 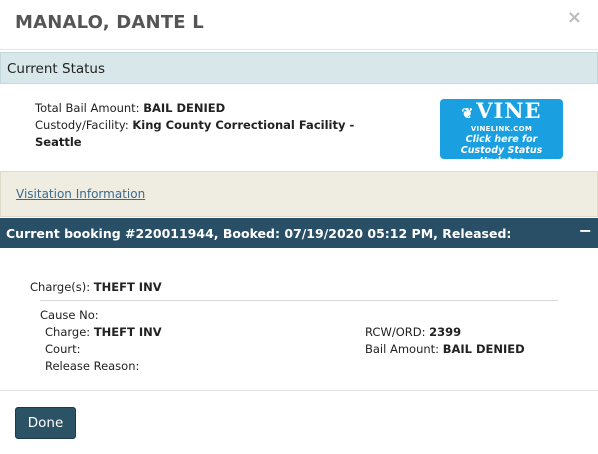 I want to click on vine-logo: ❦VINE, so click(x=501, y=112).